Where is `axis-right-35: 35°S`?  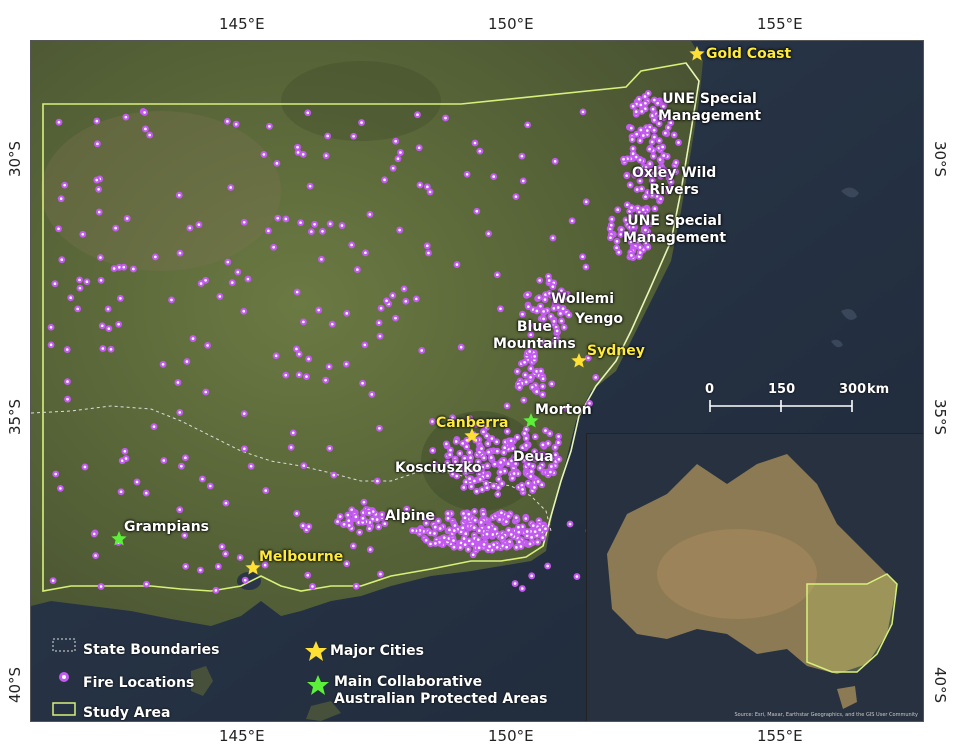
axis-right-35: 35°S is located at coordinates (940, 417).